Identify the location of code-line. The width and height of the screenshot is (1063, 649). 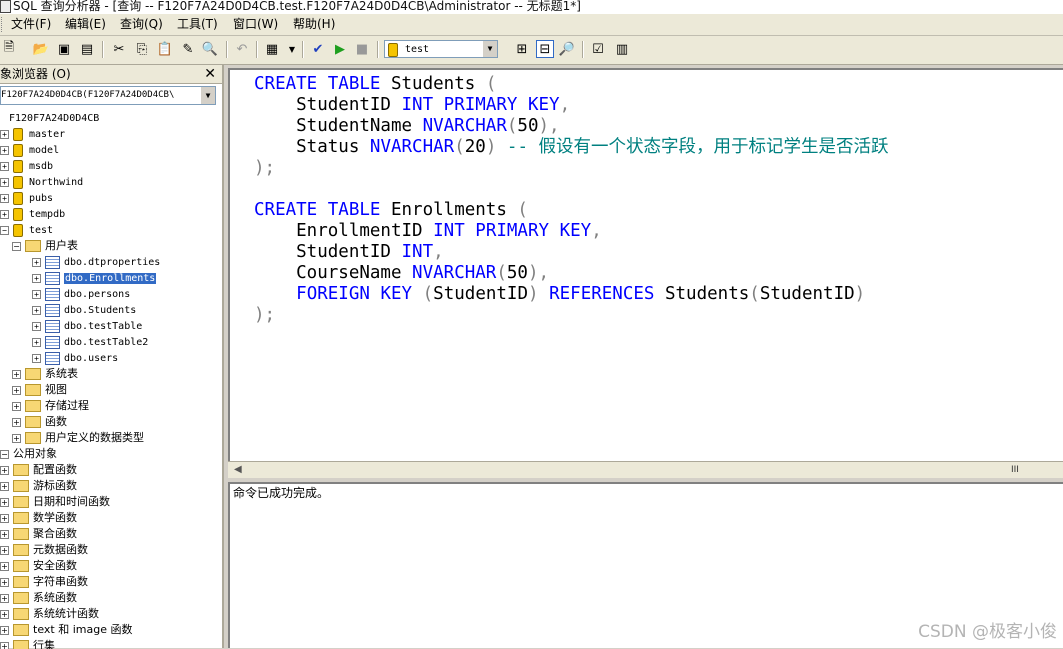
(571, 189).